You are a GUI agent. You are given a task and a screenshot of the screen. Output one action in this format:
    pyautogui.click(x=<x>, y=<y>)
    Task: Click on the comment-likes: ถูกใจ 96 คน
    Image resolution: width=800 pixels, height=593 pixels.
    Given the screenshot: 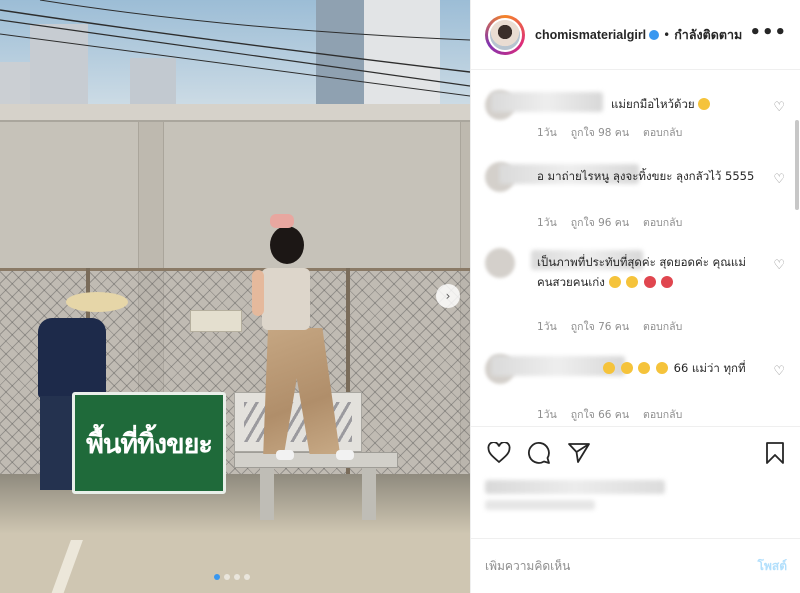 What is the action you would take?
    pyautogui.click(x=600, y=222)
    